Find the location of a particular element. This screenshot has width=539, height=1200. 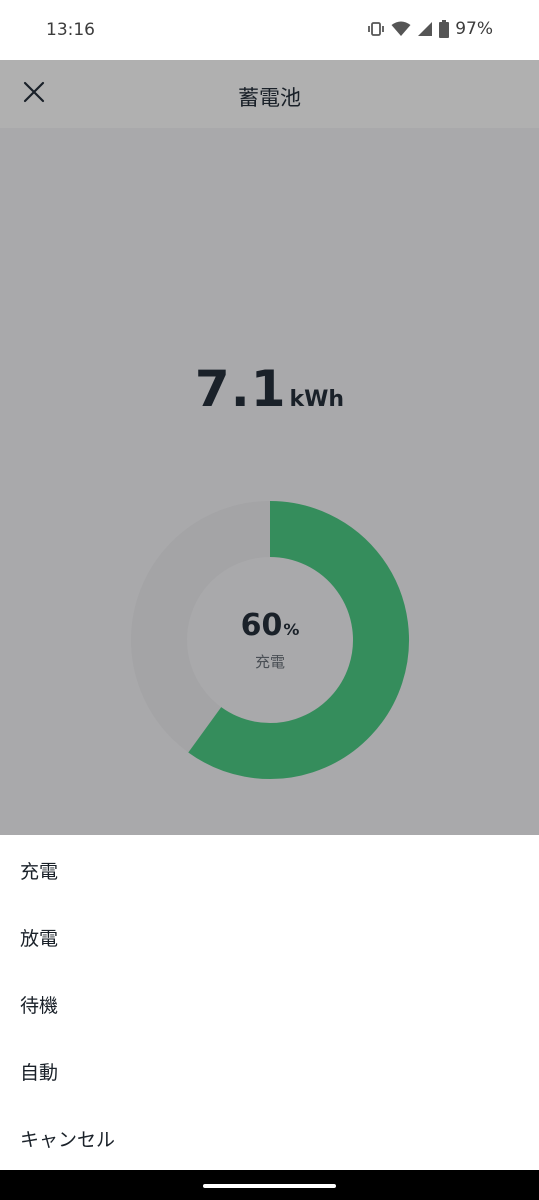

wifi-icon is located at coordinates (401, 29).